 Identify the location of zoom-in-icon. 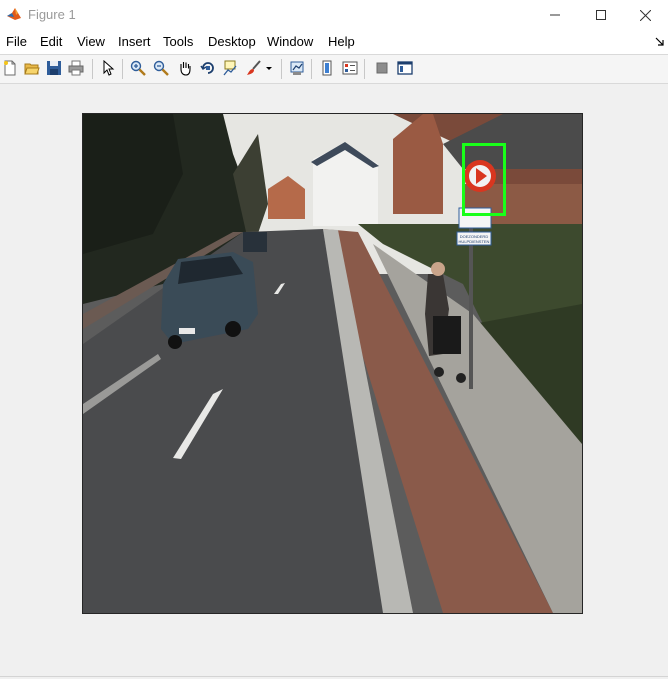
(138, 68).